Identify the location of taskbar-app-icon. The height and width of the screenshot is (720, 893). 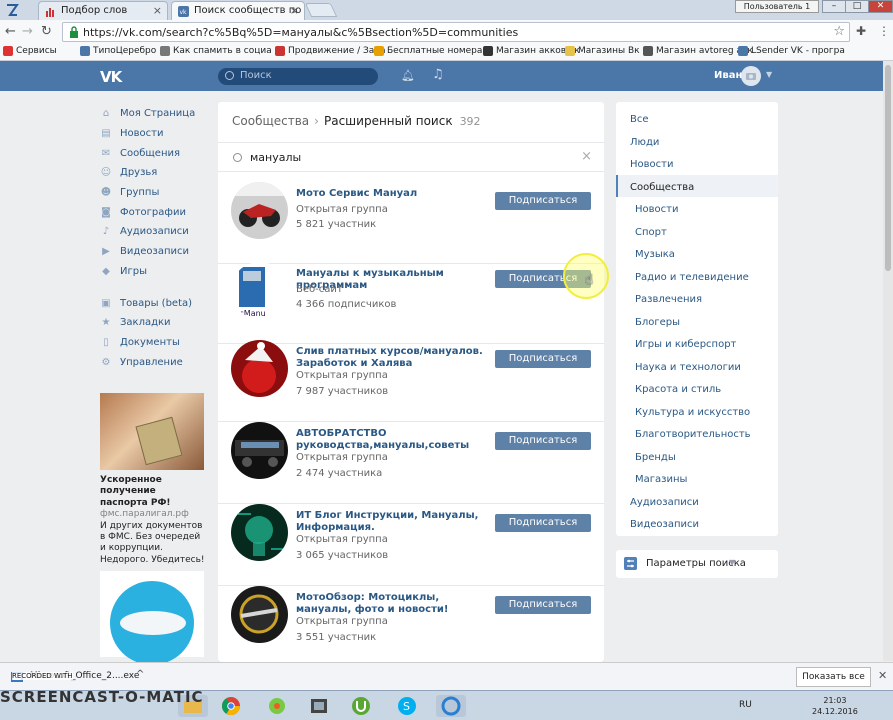
(319, 706).